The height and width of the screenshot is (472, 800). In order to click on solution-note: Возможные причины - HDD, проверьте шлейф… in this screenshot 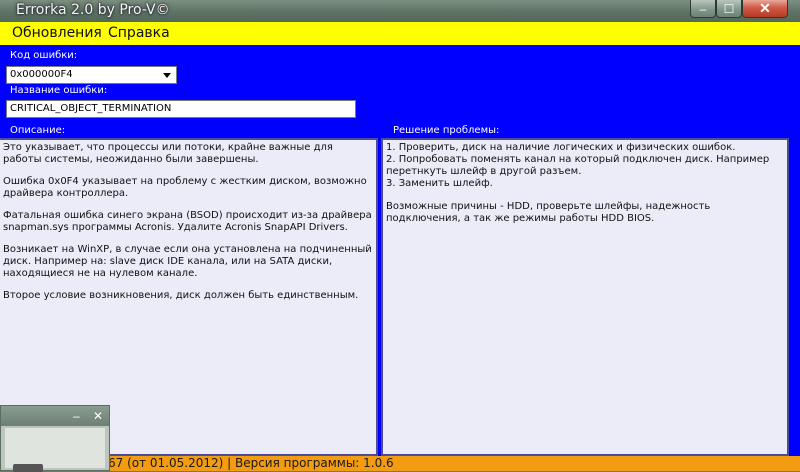, I will do `click(548, 212)`.